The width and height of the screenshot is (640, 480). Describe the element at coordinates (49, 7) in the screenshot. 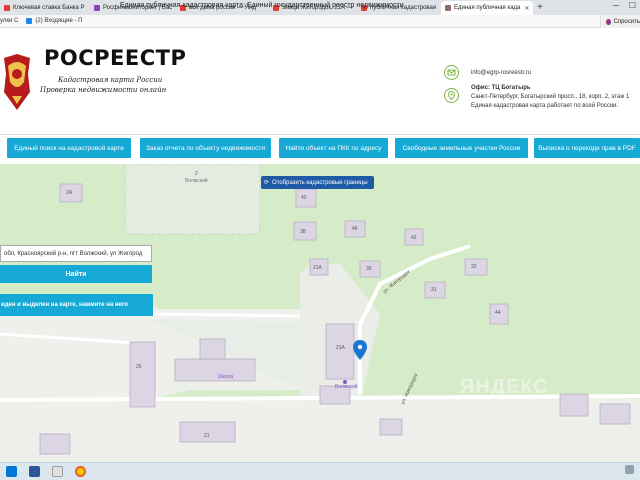

I see `tab-label: Ключевая ставка Банка Р` at that location.